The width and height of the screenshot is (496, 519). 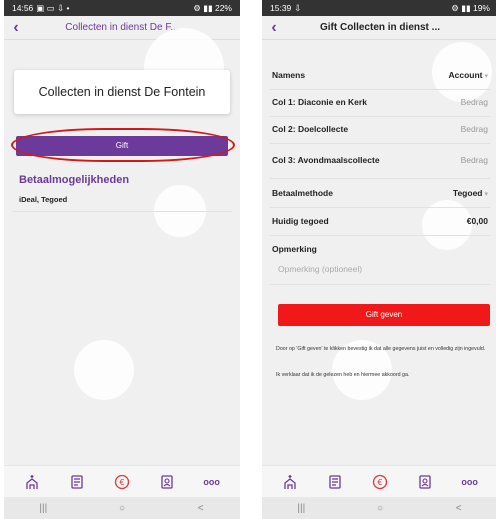 I want to click on status-left-icons: ▣ ▭ ⇩ •, so click(x=53, y=7).